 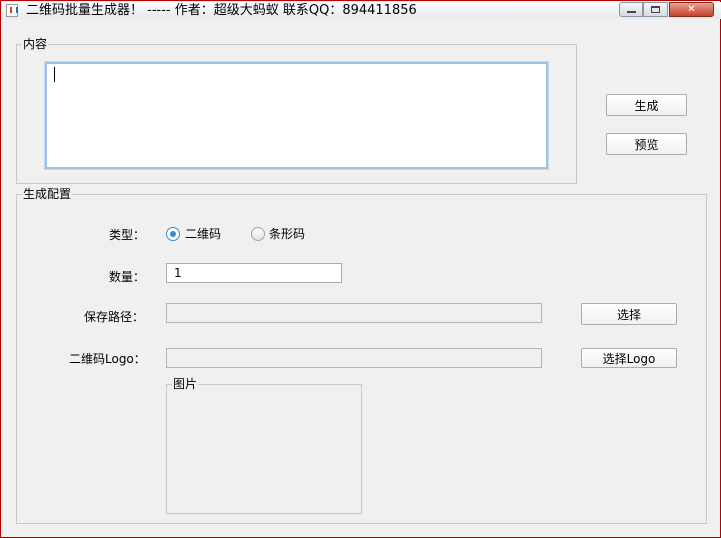 I want to click on logo-path-field, so click(x=354, y=358).